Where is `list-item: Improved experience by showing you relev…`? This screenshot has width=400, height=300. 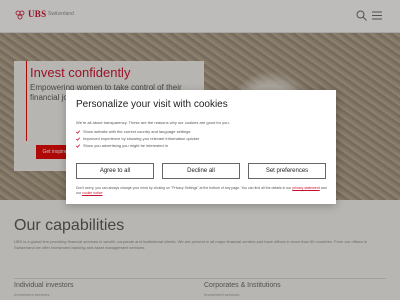 list-item: Improved experience by showing you relev… is located at coordinates (137, 139).